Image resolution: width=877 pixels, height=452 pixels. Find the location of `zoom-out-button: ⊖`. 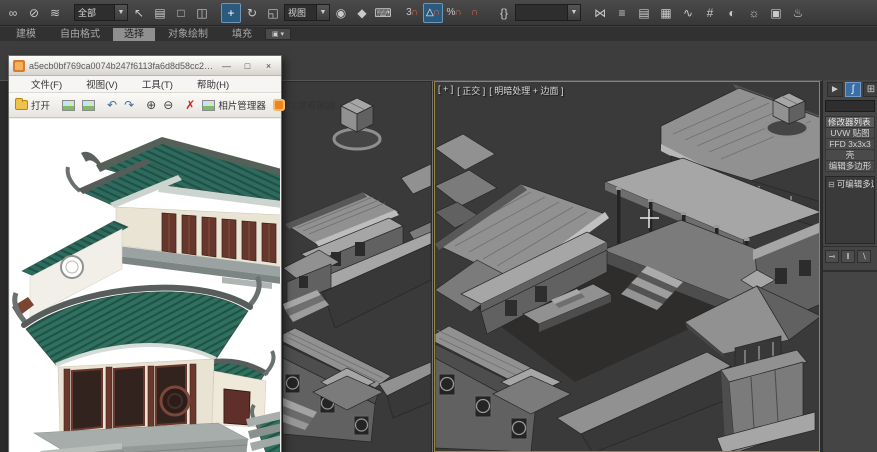

zoom-out-button: ⊖ is located at coordinates (168, 105).